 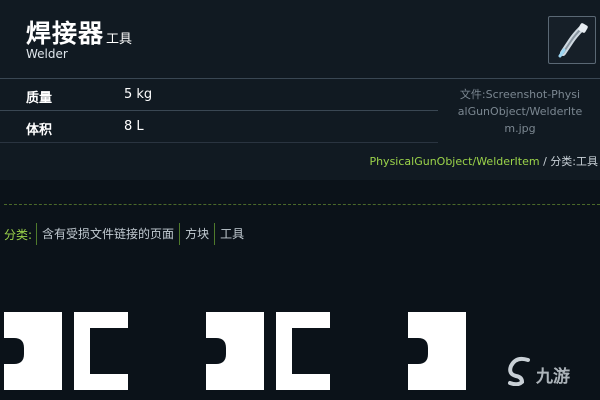 I want to click on file-link-line: 文件:Screenshot-Physi, so click(x=520, y=94).